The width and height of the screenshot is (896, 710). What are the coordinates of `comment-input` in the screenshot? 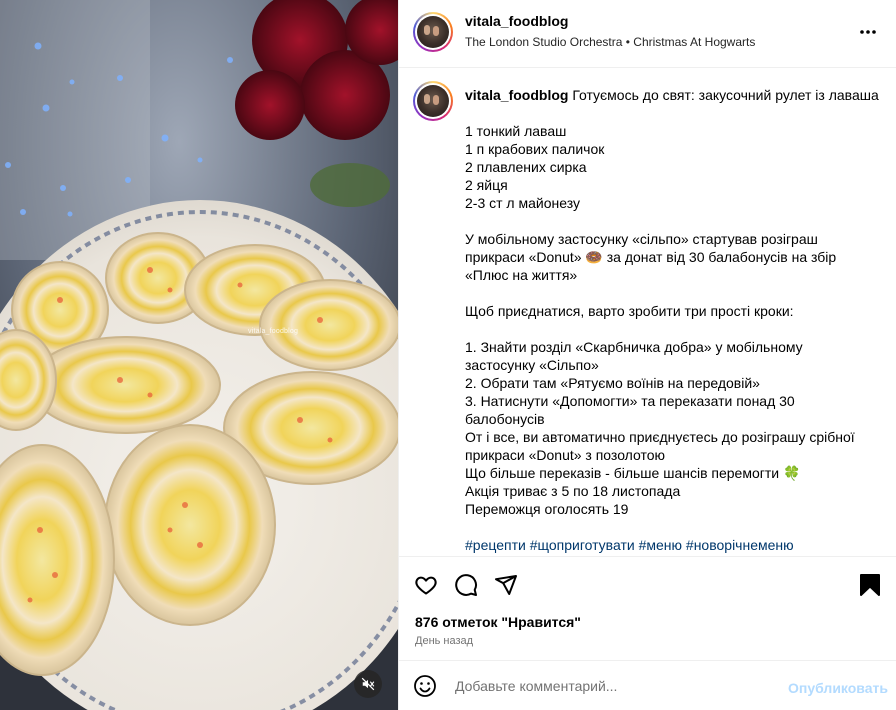 It's located at (615, 686).